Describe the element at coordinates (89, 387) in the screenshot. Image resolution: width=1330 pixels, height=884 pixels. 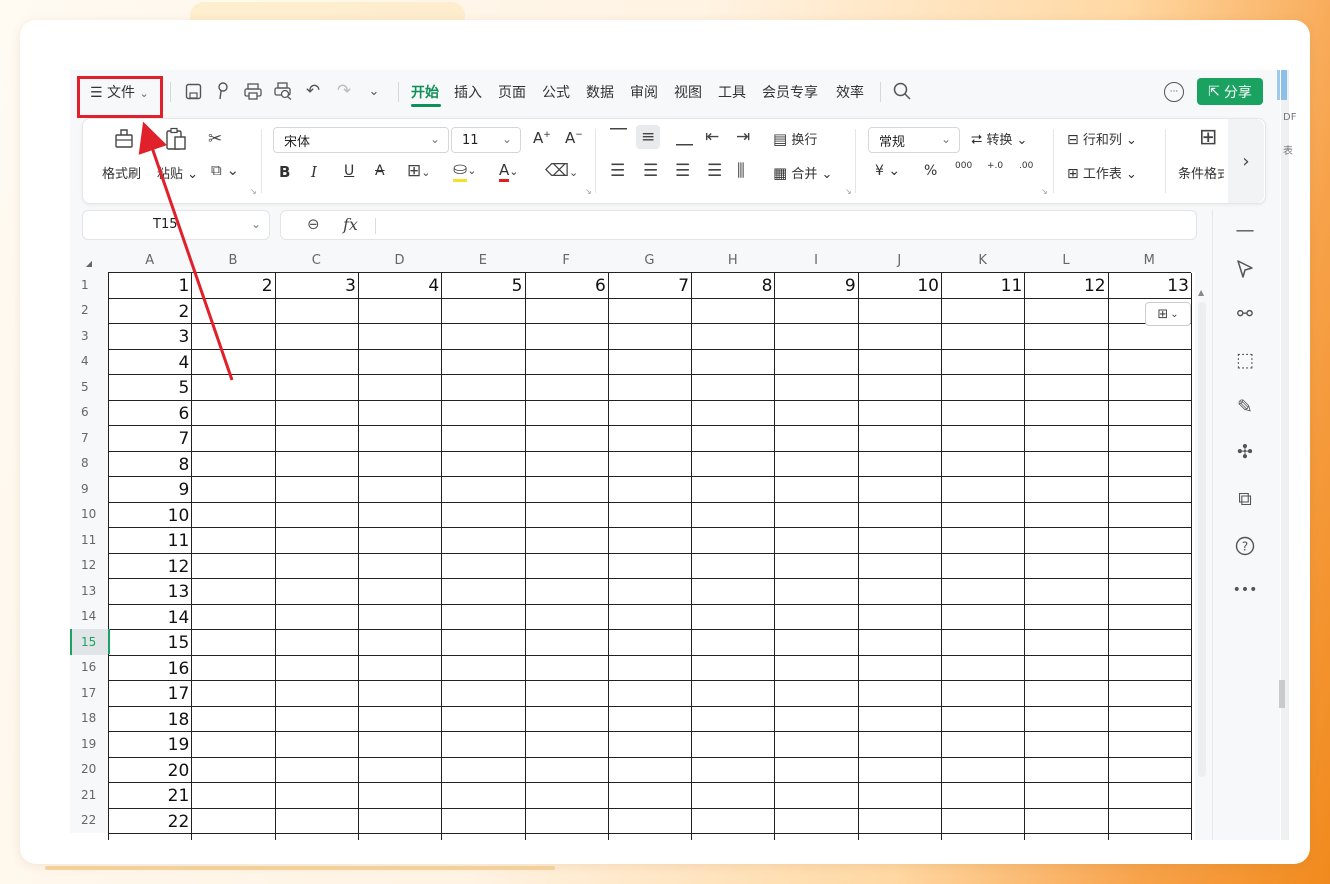
I see `row-header-5: 5` at that location.